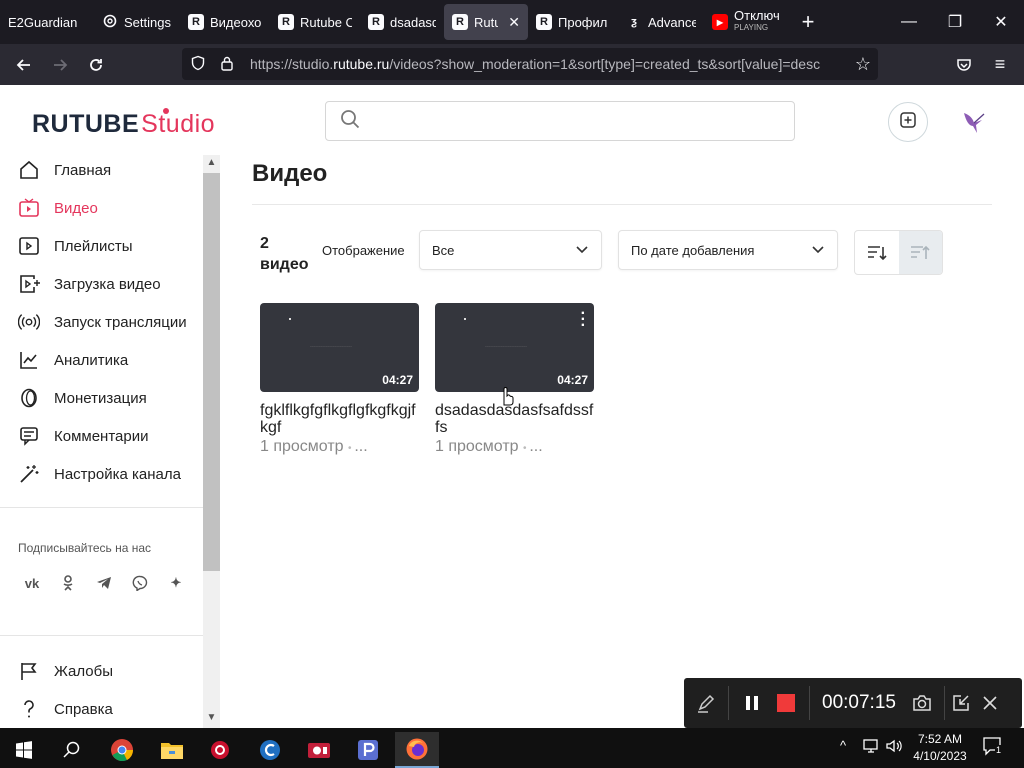 The image size is (1024, 768). I want to click on sidebar-item-channel-settings: Настройка канала, so click(113, 474).